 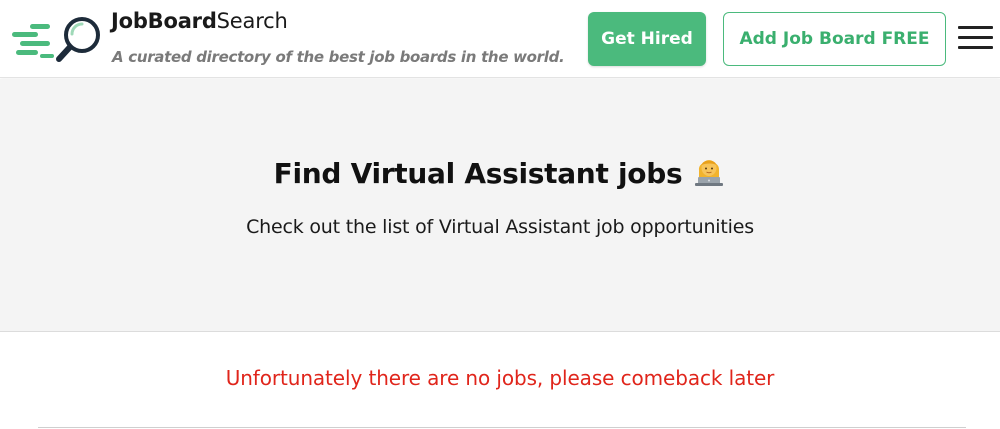 I want to click on page-title-text: Find Virtual Assistant jobs, so click(x=478, y=173).